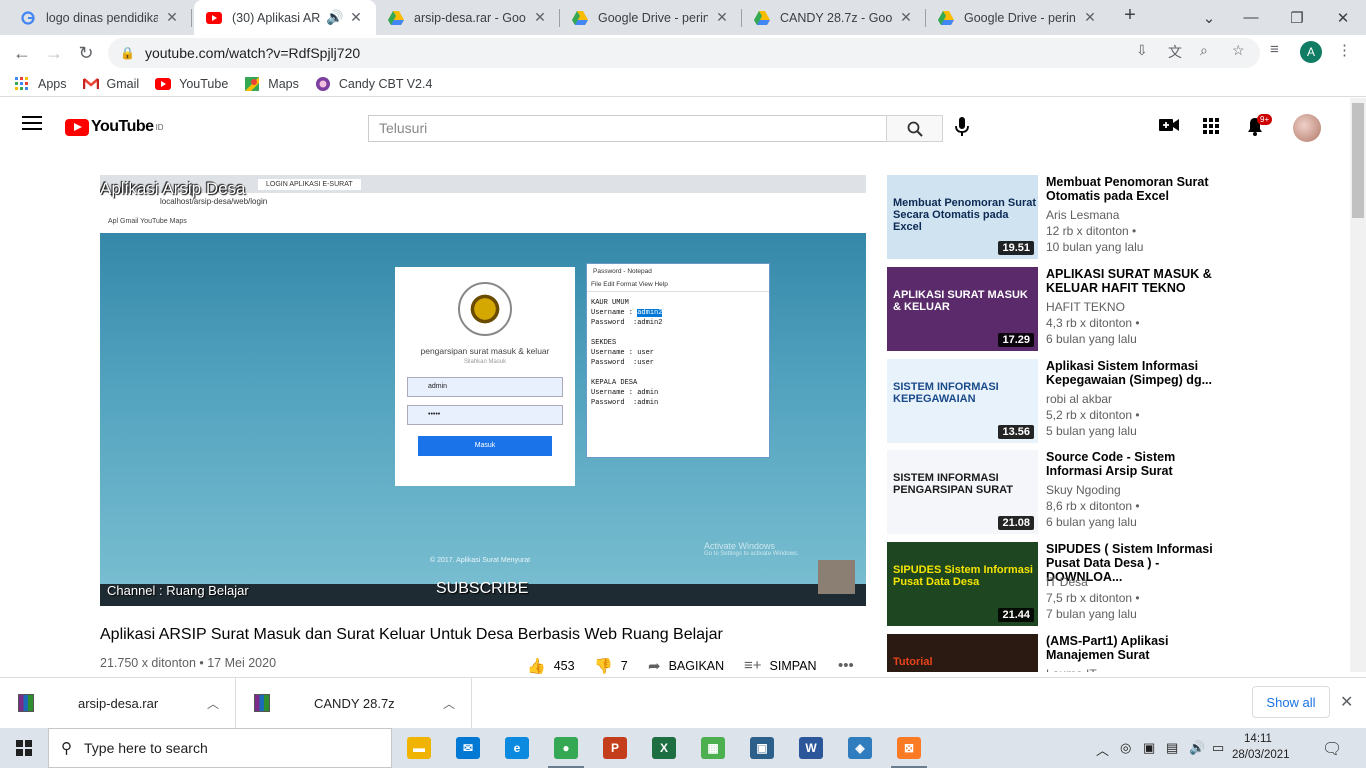 The image size is (1366, 768). What do you see at coordinates (1085, 307) in the screenshot?
I see `recommended-channel: HAFIT TEKNO` at bounding box center [1085, 307].